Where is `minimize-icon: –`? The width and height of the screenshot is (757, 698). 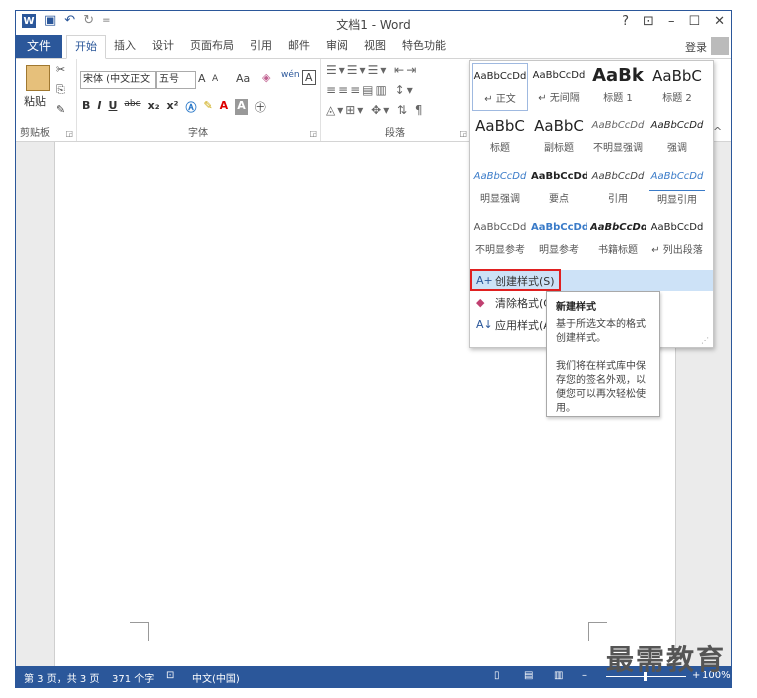
minimize-icon: – is located at coordinates (671, 21).